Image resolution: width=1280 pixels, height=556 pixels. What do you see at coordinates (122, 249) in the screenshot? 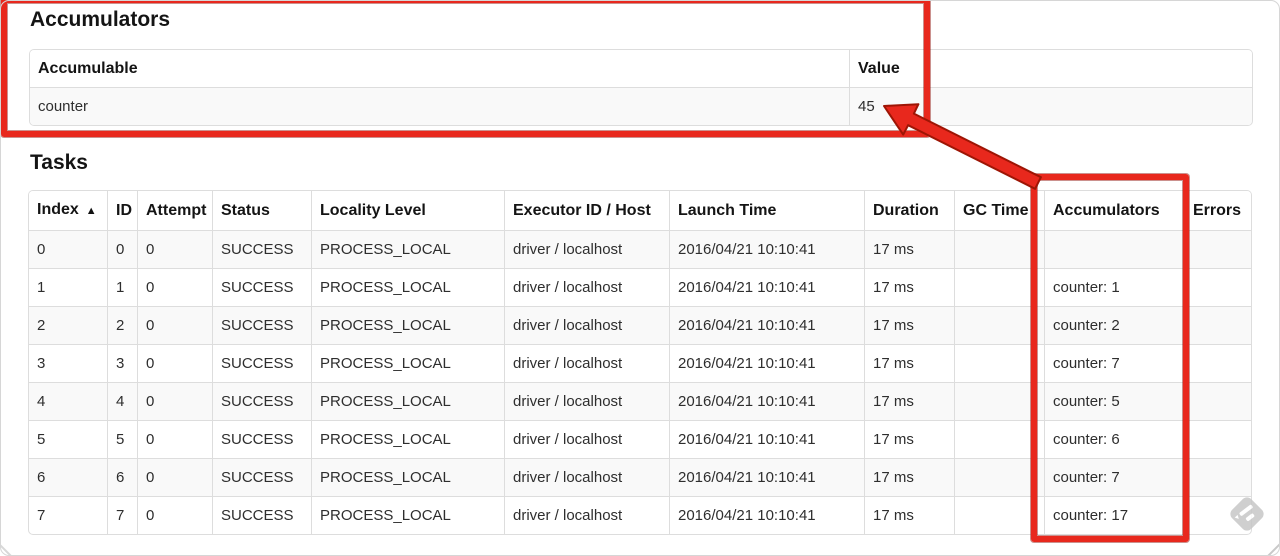
I see `task-id-cell: 0` at bounding box center [122, 249].